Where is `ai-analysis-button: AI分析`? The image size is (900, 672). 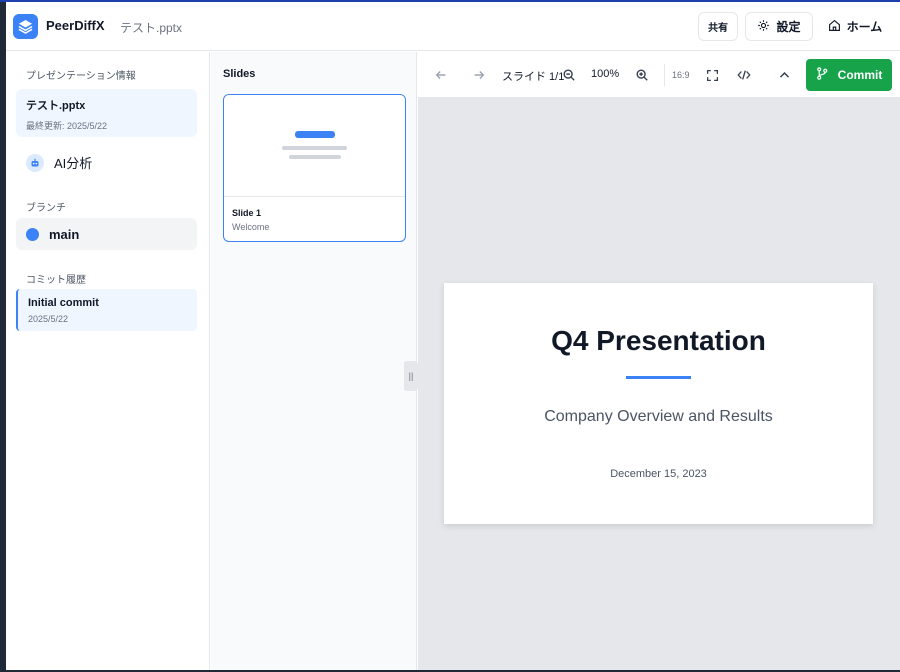
ai-analysis-button: AI分析 is located at coordinates (59, 162).